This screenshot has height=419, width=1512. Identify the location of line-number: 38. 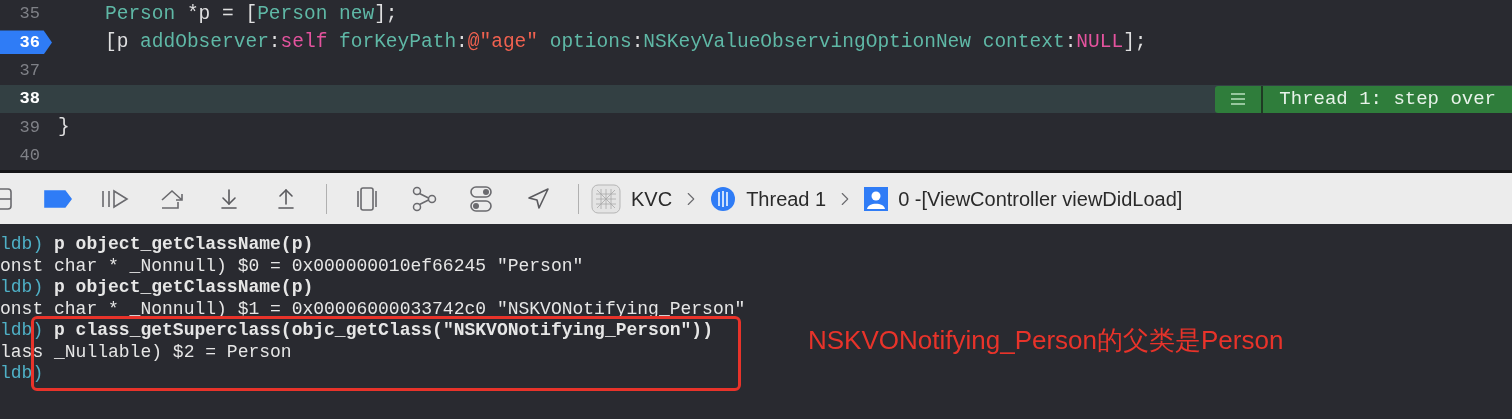
(29, 99).